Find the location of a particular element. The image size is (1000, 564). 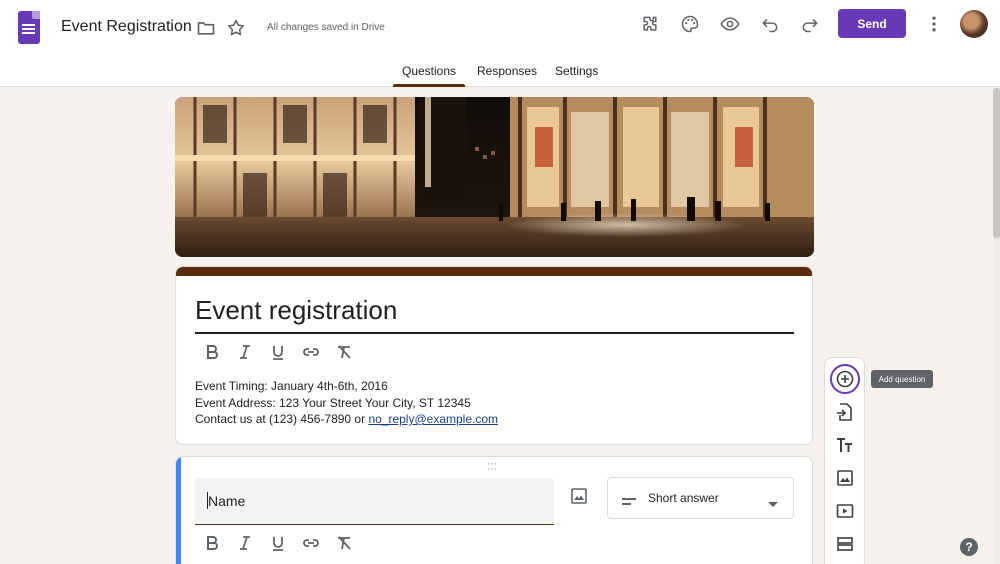

more-vert-icon is located at coordinates (934, 24).